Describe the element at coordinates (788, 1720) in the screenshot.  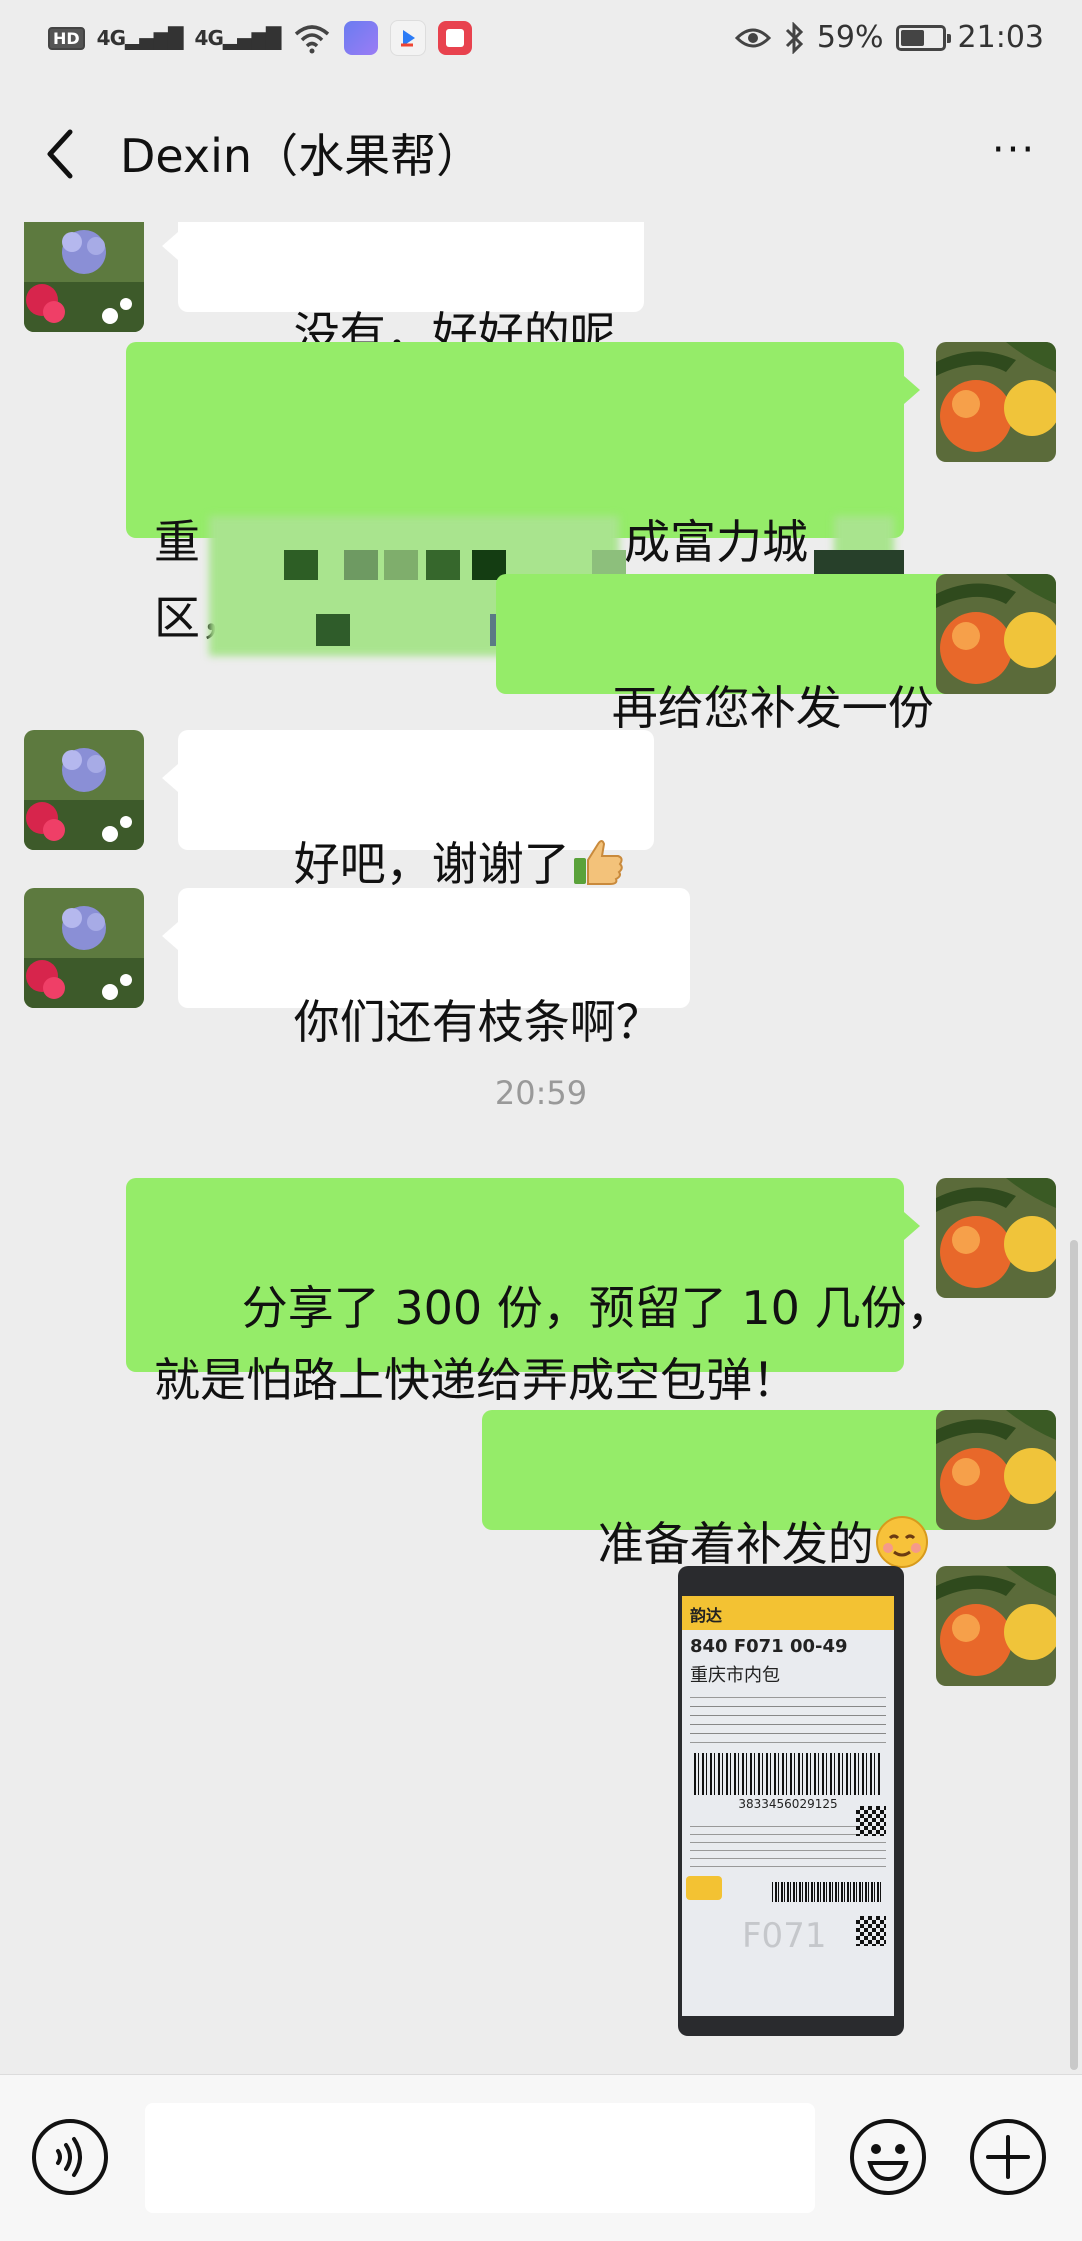
I see `address-lines` at that location.